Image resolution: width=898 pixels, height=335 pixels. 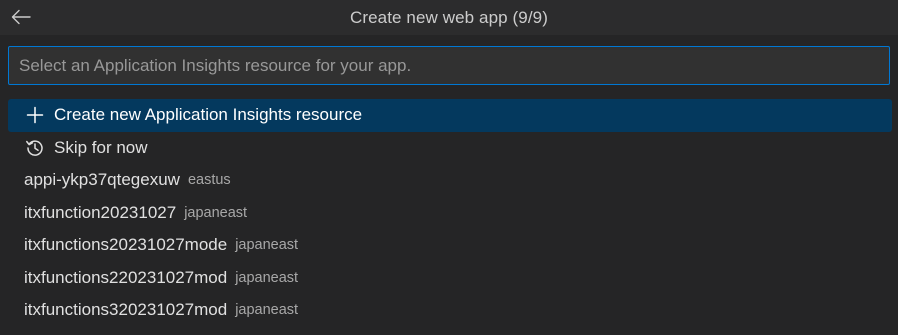 I want to click on list-item-region: eastus, so click(x=209, y=180).